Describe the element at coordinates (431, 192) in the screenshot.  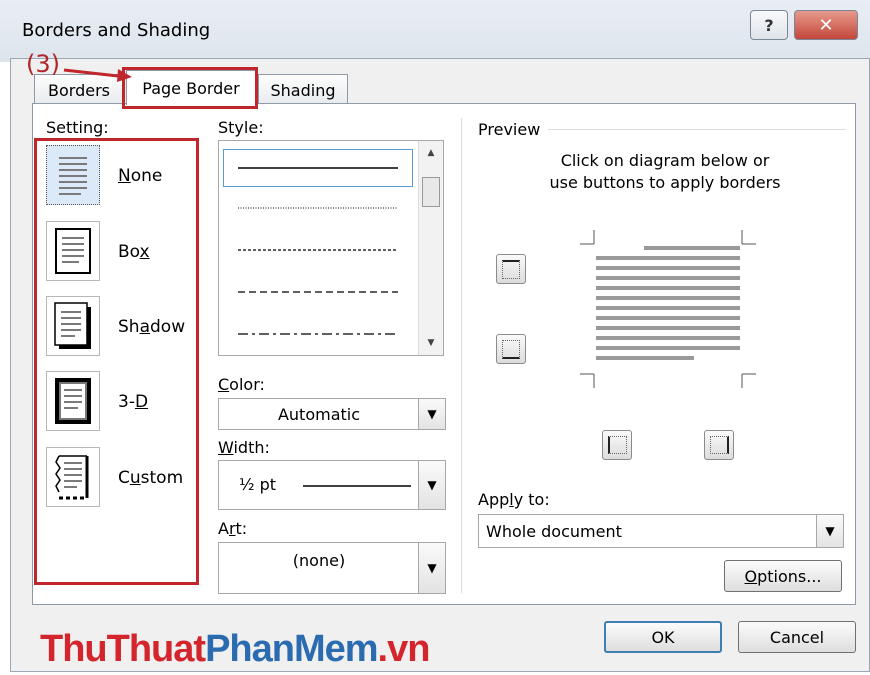
I see `scroll-thumb` at that location.